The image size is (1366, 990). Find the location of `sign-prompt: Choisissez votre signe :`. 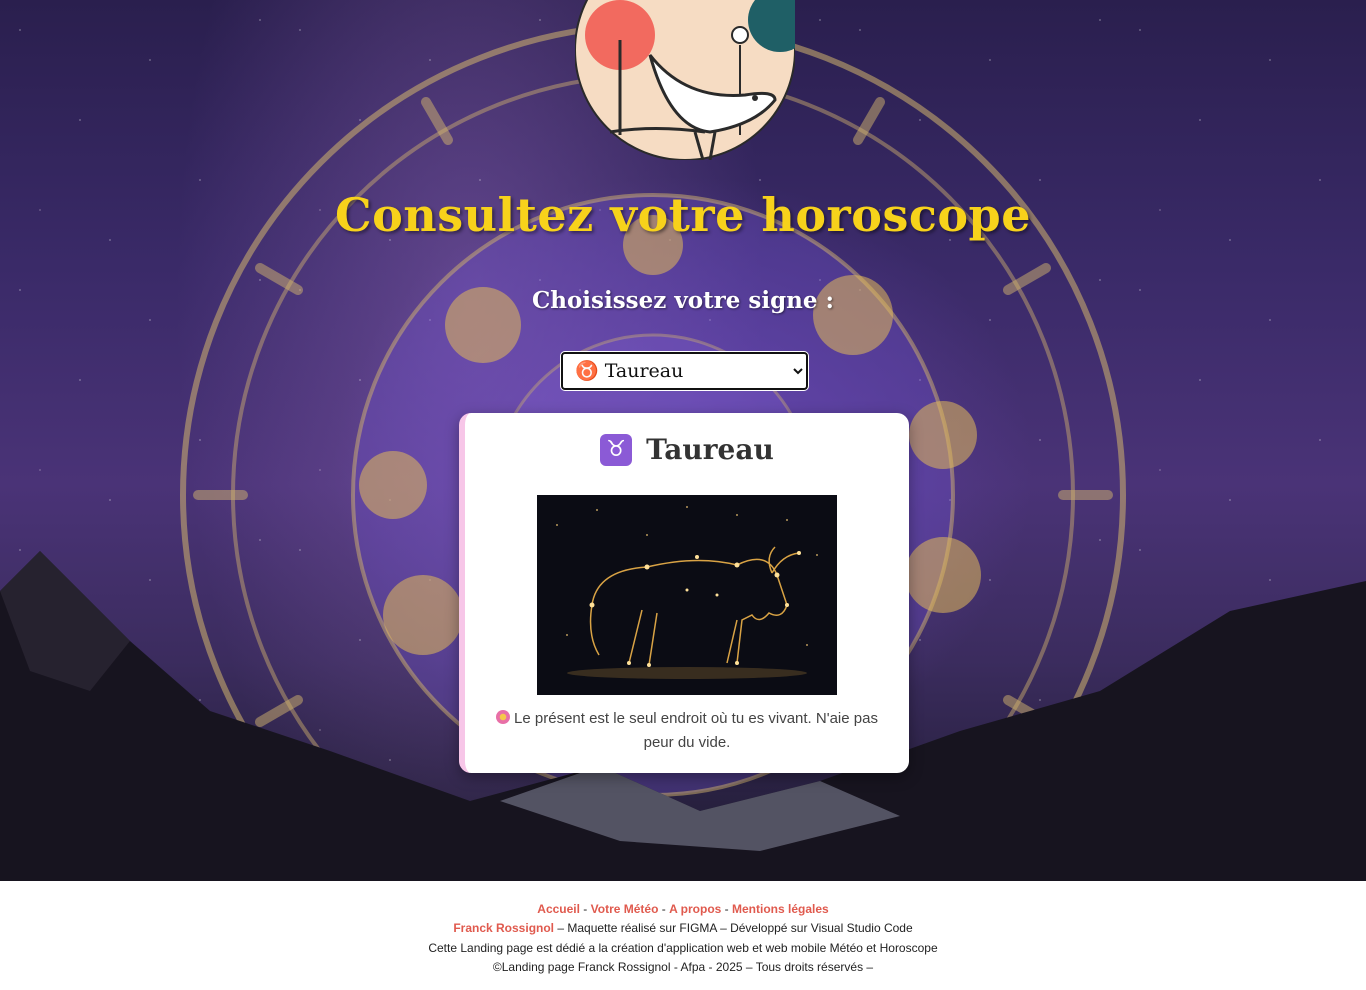

sign-prompt: Choisissez votre signe : is located at coordinates (683, 300).